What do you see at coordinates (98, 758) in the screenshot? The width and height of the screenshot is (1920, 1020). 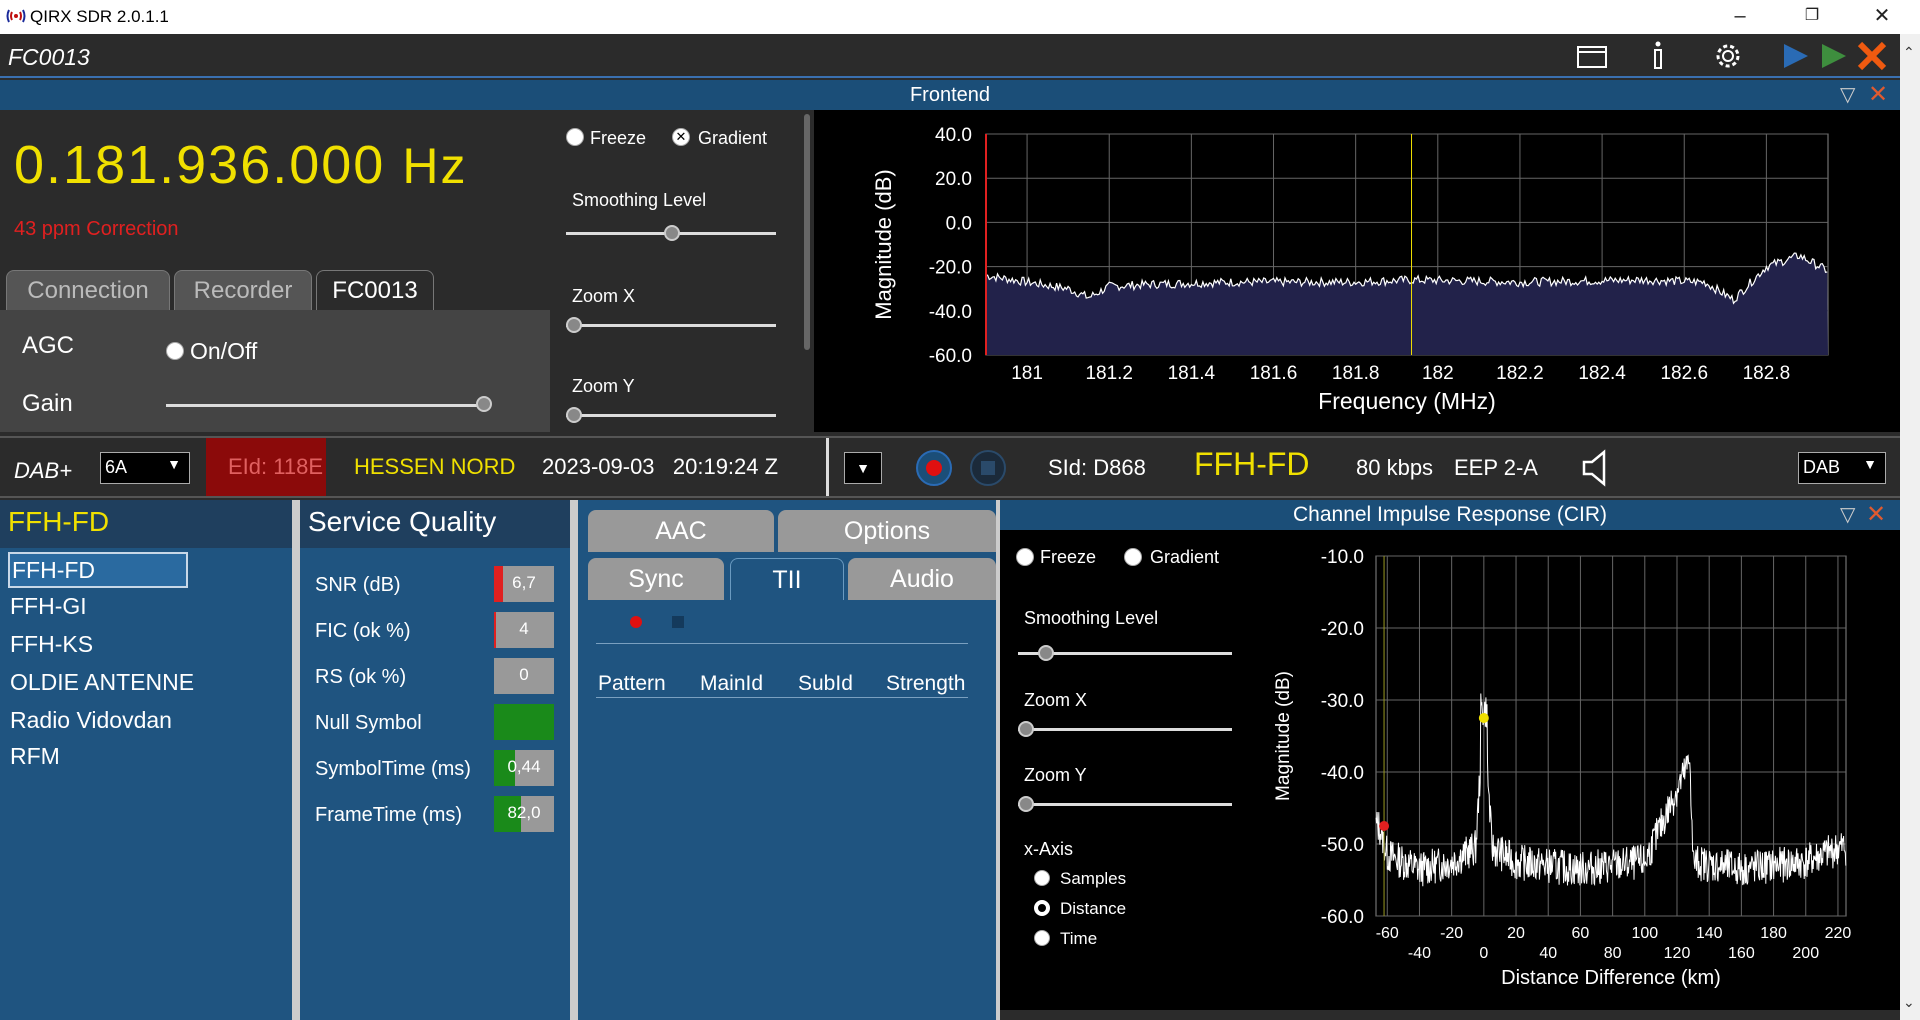 I see `service-item: RFM` at bounding box center [98, 758].